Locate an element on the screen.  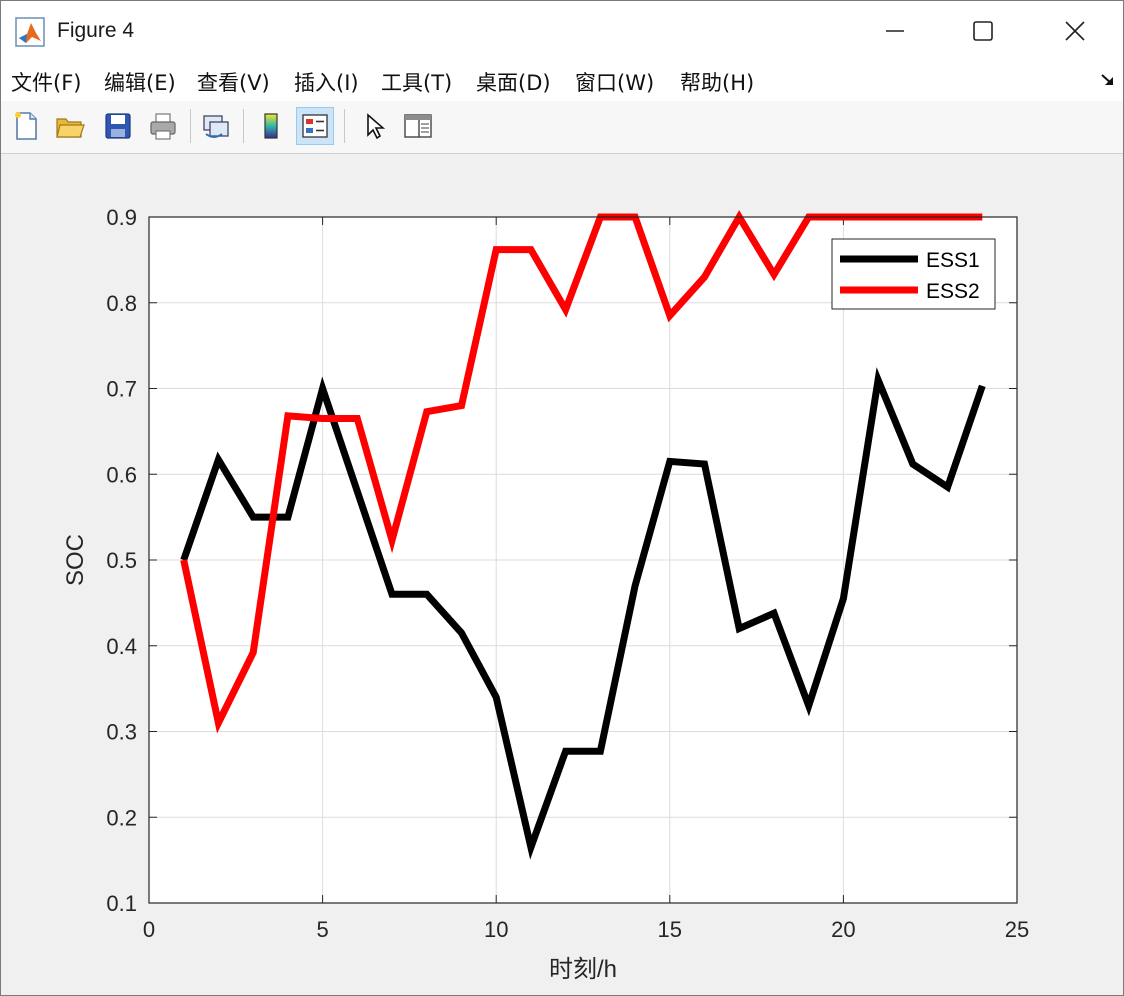
menu-edit: 编辑(E) is located at coordinates (140, 82).